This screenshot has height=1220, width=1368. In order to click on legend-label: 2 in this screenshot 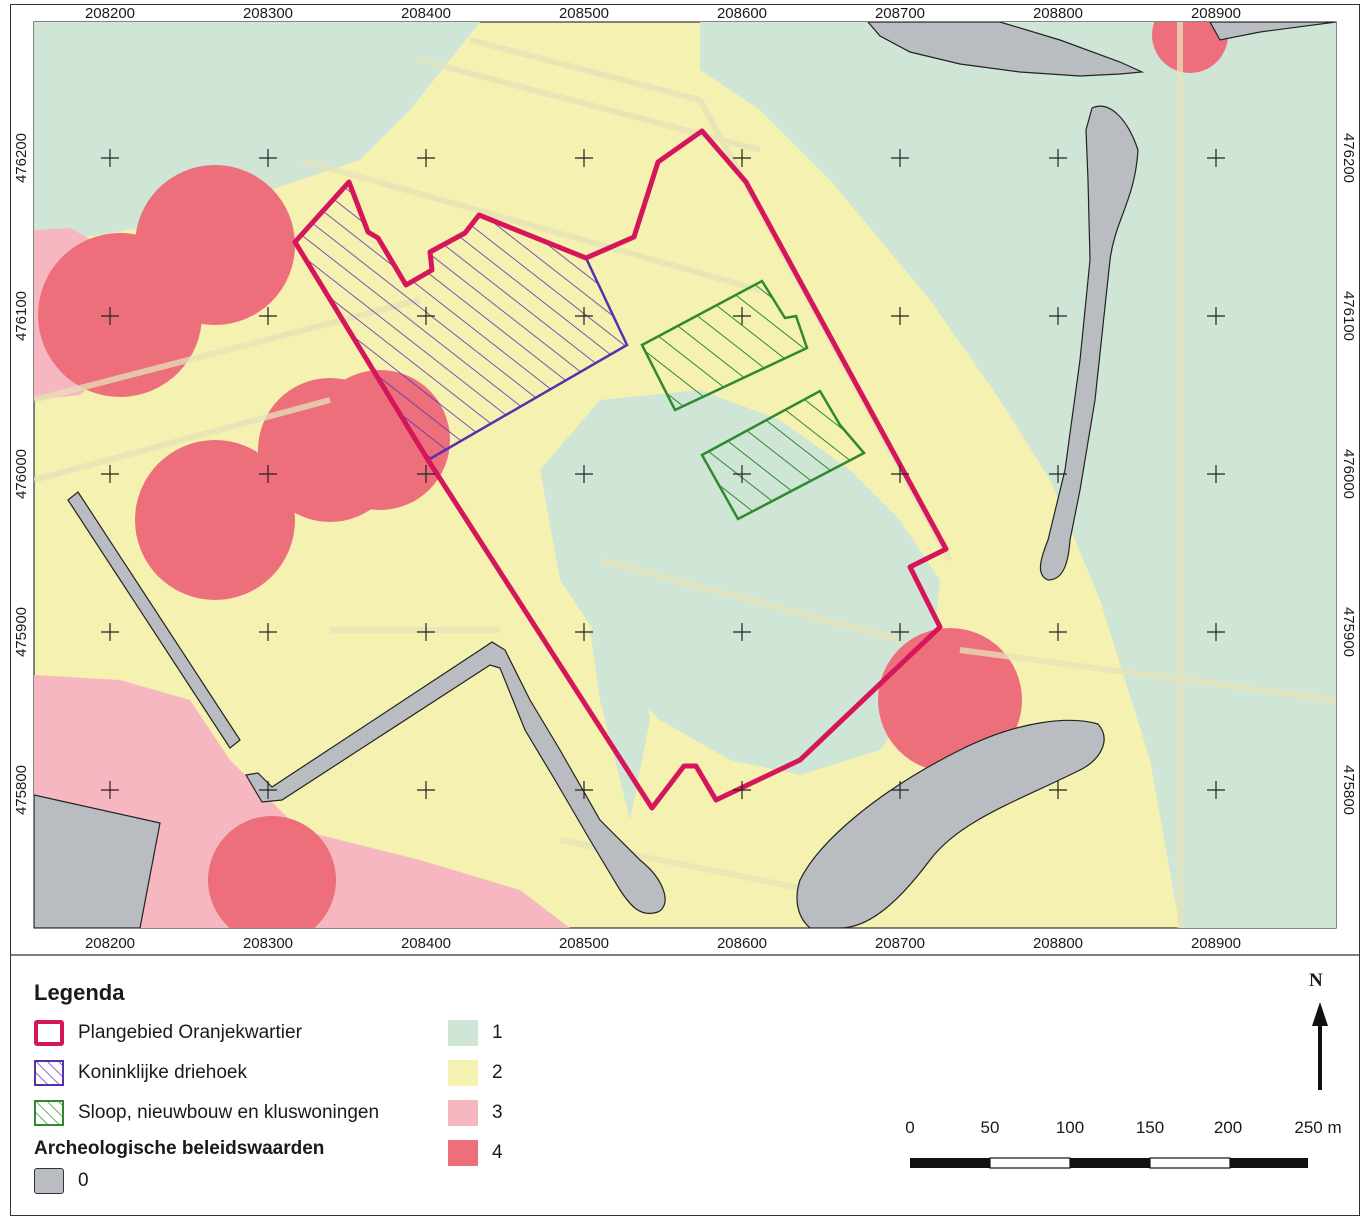, I will do `click(497, 1072)`.